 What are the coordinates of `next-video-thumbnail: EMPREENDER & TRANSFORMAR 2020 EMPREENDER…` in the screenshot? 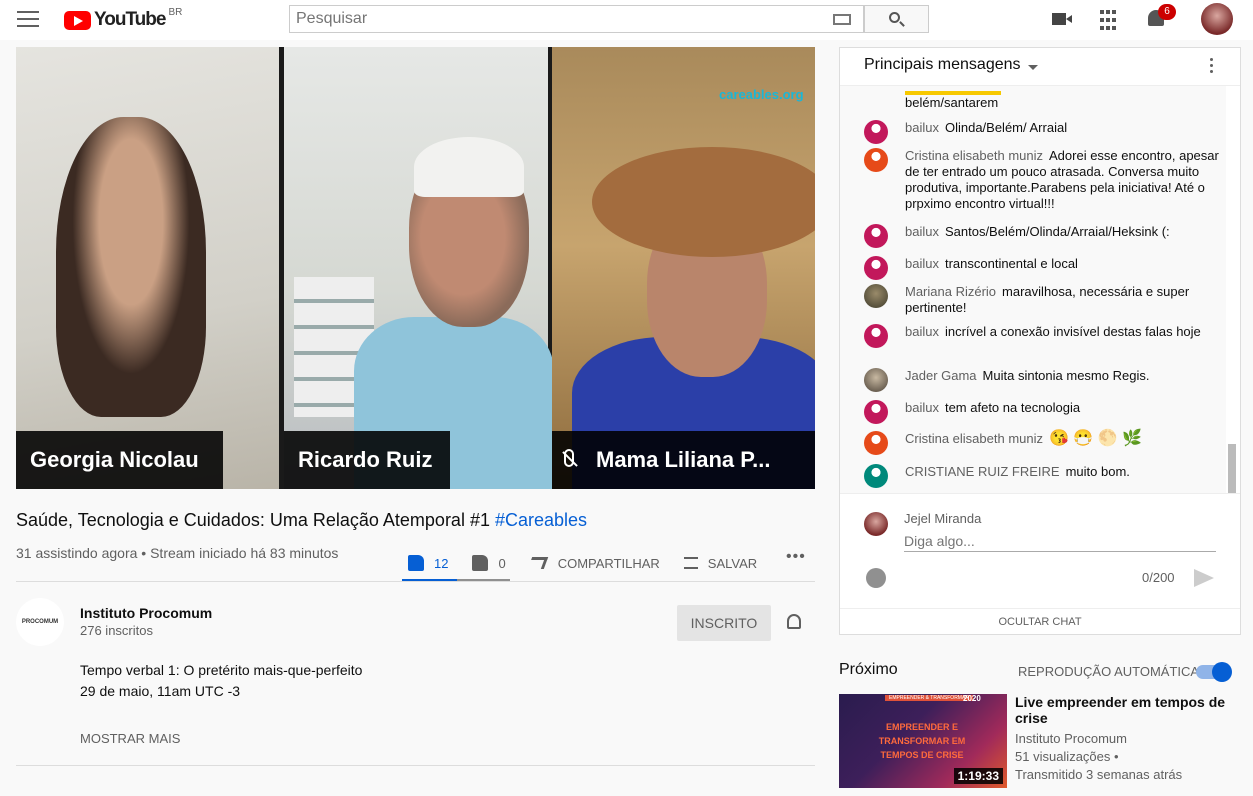 It's located at (923, 741).